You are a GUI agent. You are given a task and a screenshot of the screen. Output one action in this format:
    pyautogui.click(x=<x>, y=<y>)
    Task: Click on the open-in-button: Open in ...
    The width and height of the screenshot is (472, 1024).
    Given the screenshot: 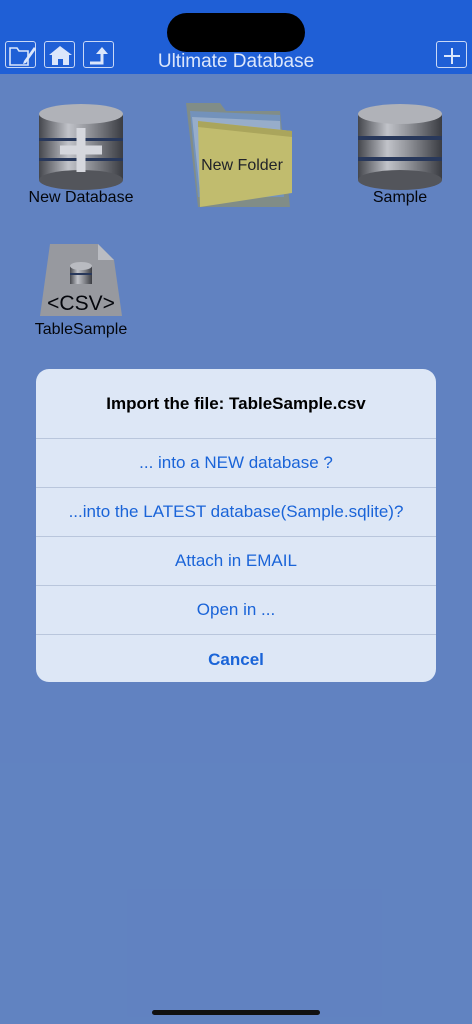 What is the action you would take?
    pyautogui.click(x=236, y=610)
    